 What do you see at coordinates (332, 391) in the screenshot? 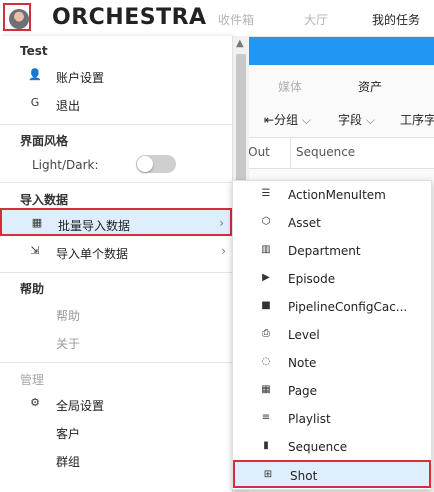
I see `submenu-item-page: ▦ Page` at bounding box center [332, 391].